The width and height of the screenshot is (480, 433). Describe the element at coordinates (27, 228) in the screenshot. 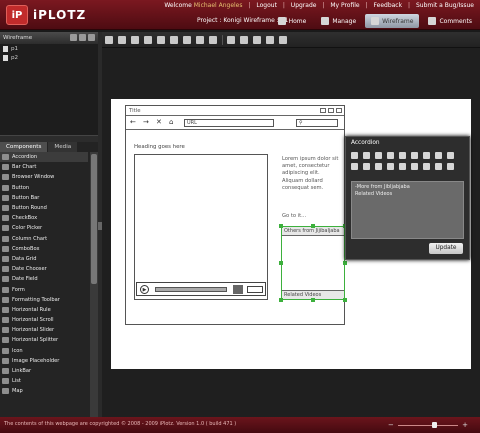

I see `component-label: Color Picker` at that location.